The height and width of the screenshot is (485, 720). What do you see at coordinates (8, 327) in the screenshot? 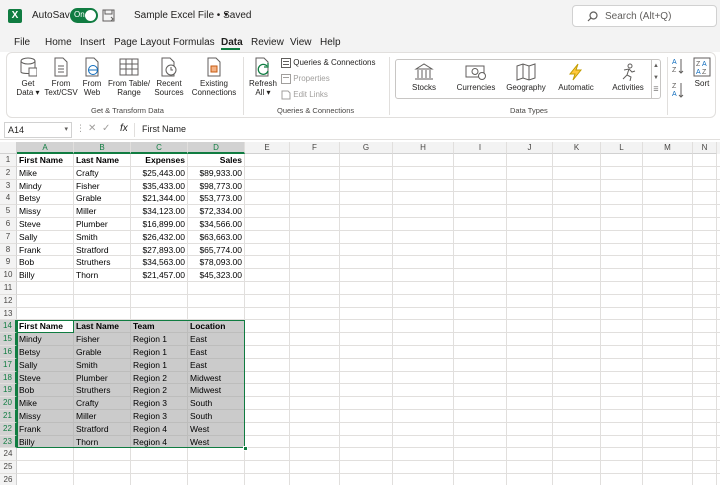
I see `row-header-14: 14` at bounding box center [8, 327].